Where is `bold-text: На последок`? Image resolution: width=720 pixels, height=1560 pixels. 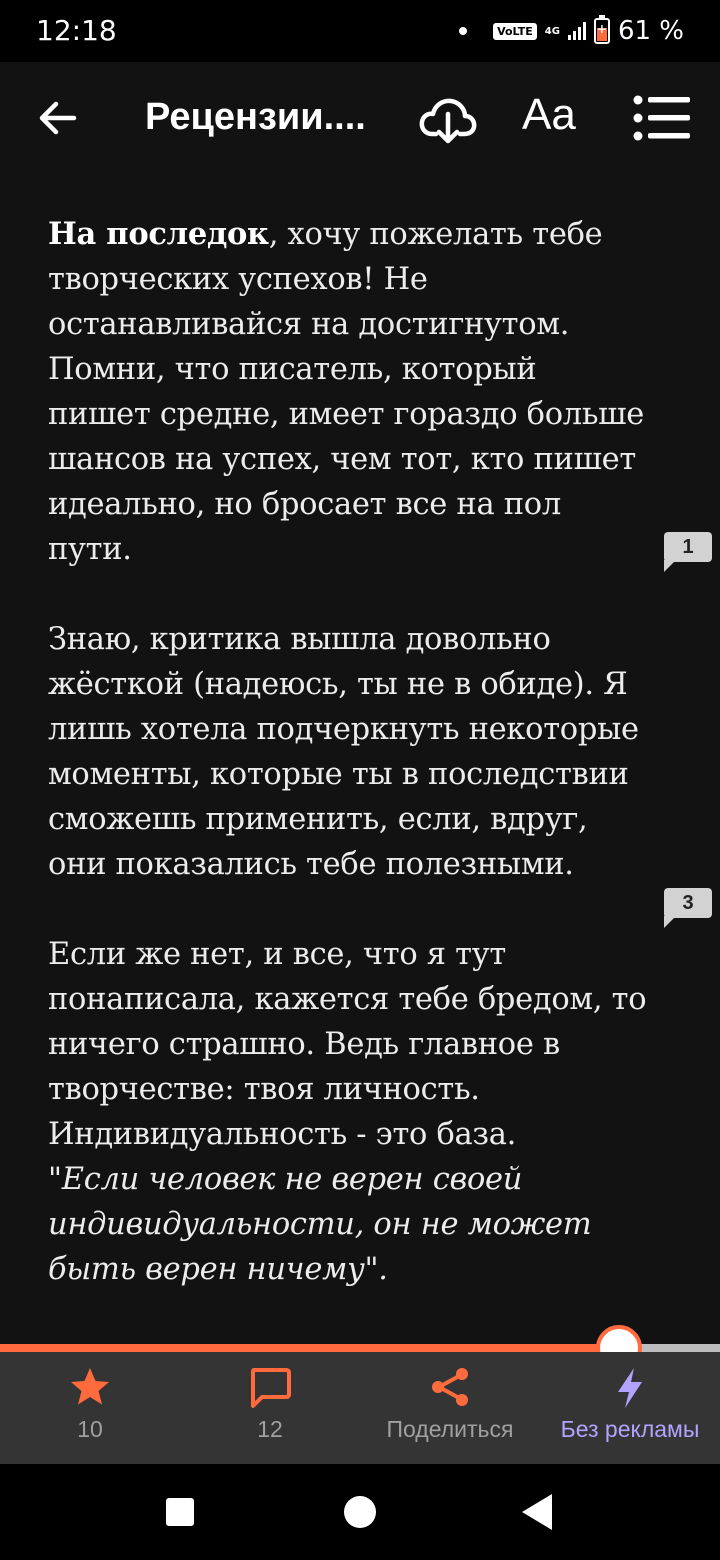 bold-text: На последок is located at coordinates (158, 234).